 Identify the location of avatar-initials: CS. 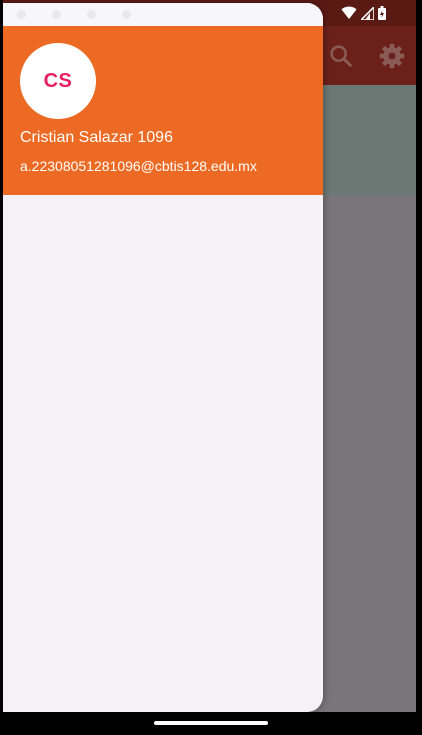
(58, 80).